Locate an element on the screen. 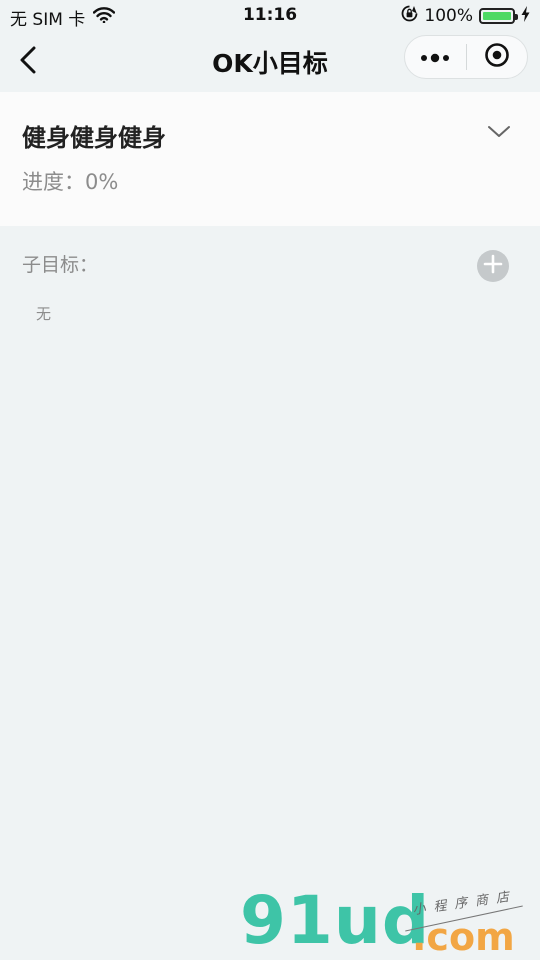 The image size is (540, 960). plus-circle-icon is located at coordinates (493, 266).